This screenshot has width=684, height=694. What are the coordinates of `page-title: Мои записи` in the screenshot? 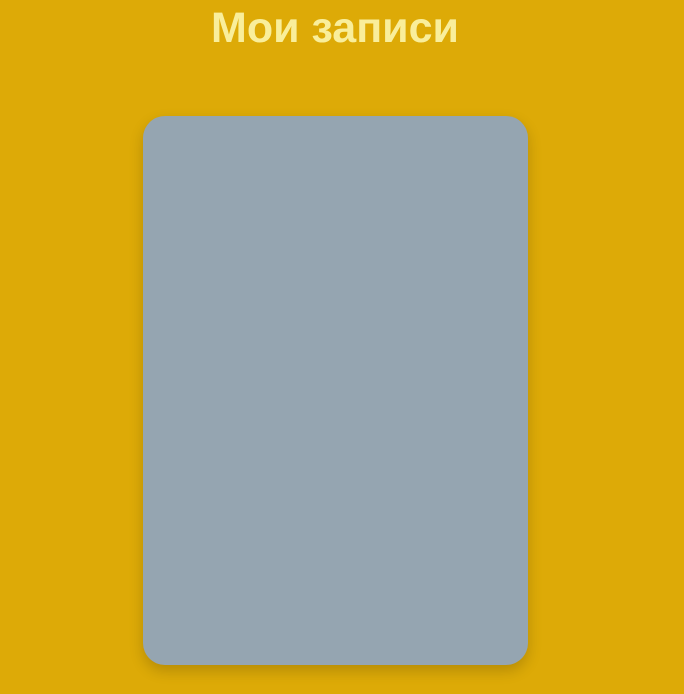 It's located at (335, 28).